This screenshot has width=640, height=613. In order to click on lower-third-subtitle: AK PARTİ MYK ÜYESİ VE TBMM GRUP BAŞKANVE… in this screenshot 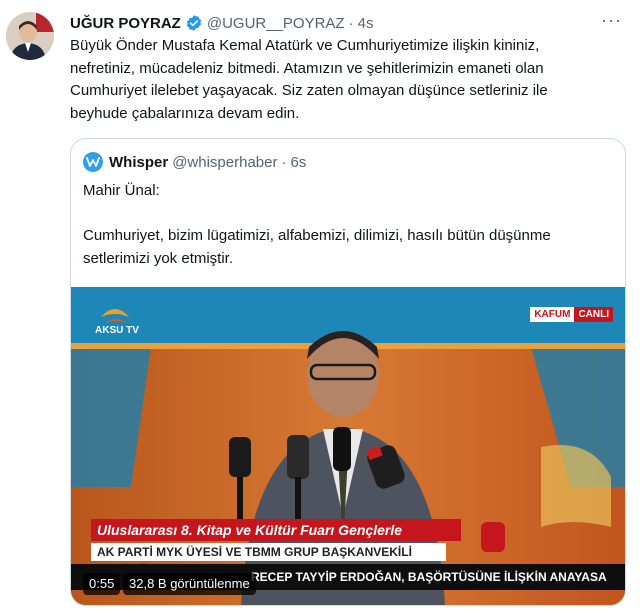, I will do `click(268, 560)`.